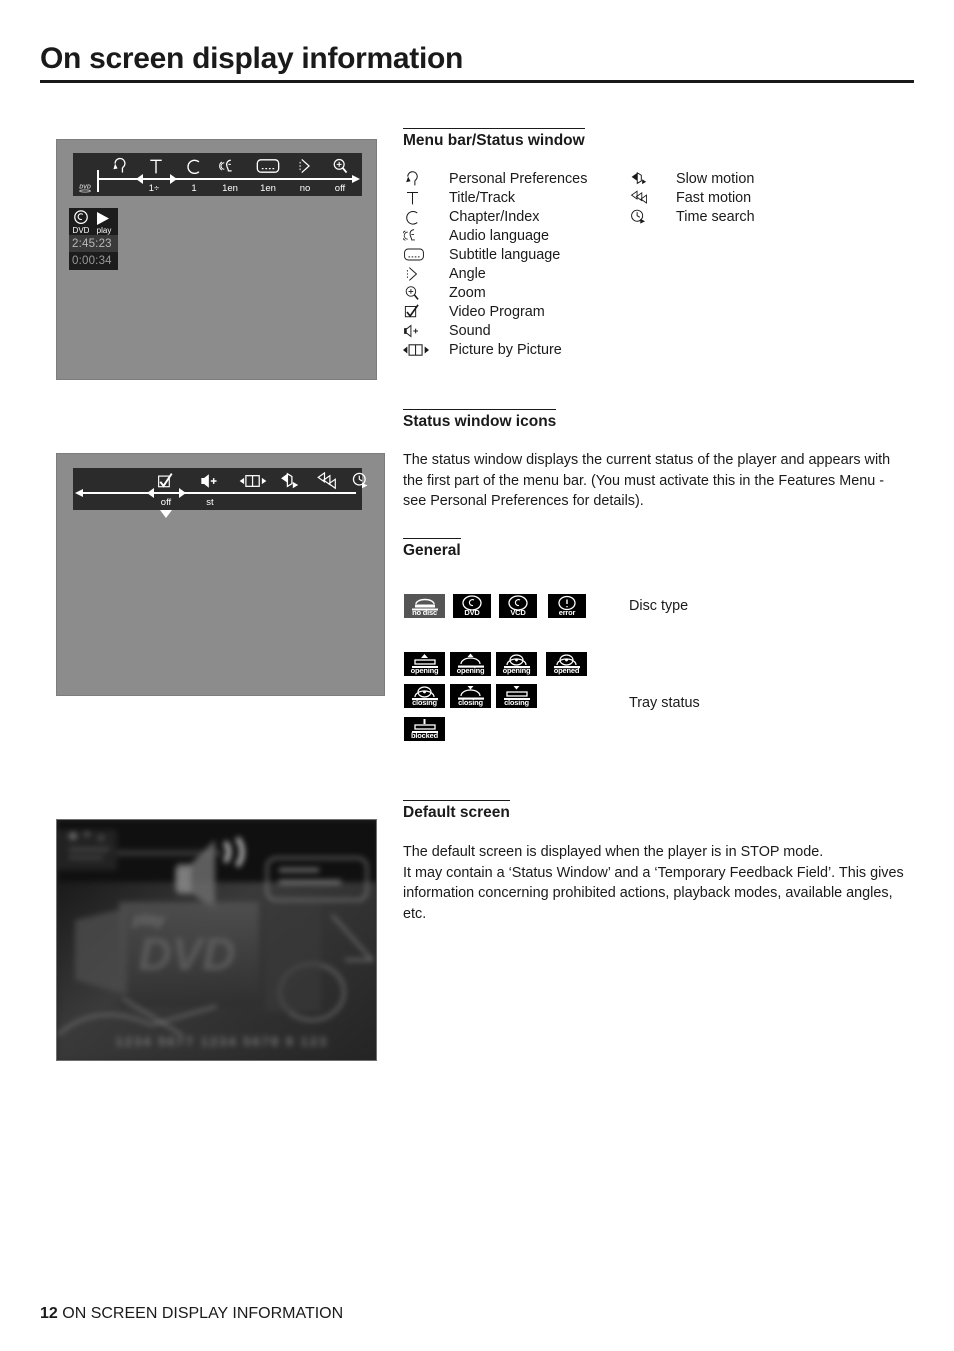 The height and width of the screenshot is (1351, 954). What do you see at coordinates (220, 574) in the screenshot?
I see `screenshot-menu-bar-second-page: off st` at bounding box center [220, 574].